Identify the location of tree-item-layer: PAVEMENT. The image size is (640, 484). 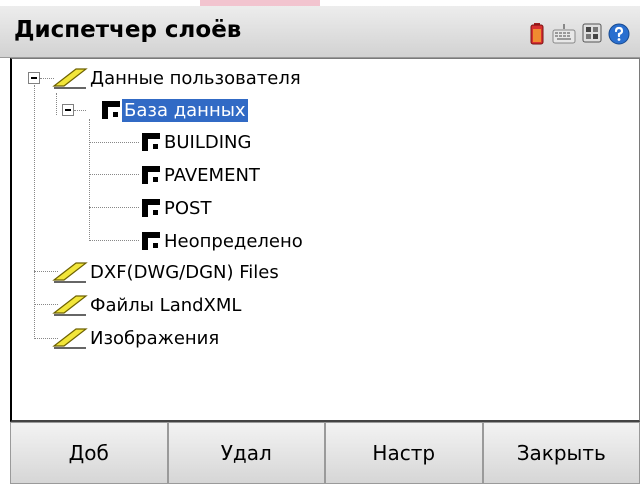
(201, 175).